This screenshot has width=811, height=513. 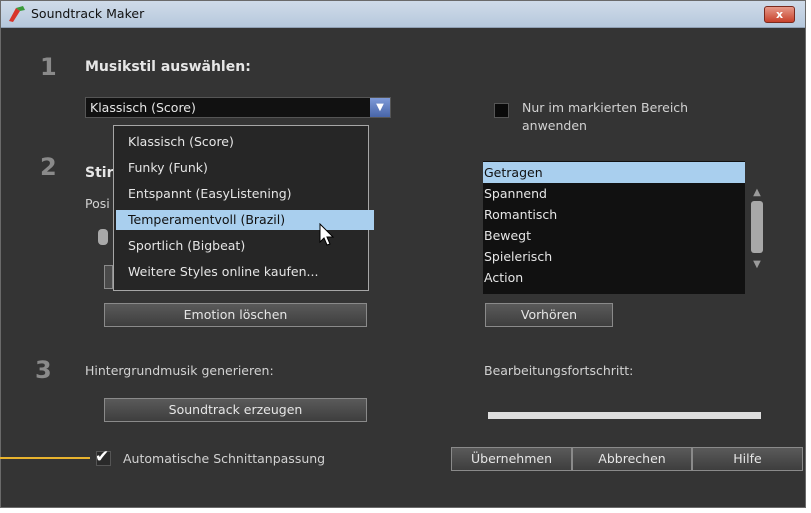 I want to click on emotion-item-getragen: Getragen, so click(x=614, y=172).